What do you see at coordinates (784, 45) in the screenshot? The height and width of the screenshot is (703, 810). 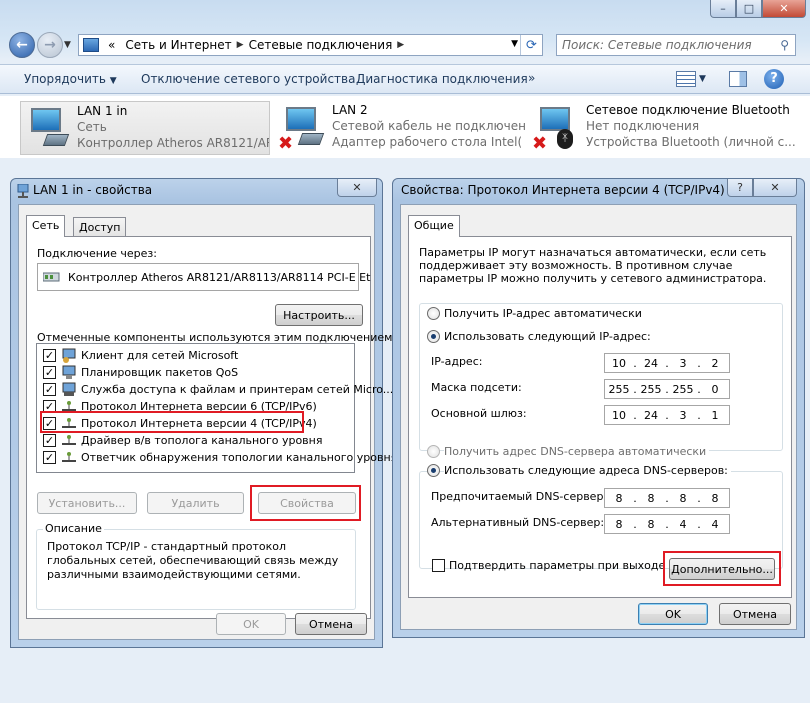 I see `search-icon: ⚲` at bounding box center [784, 45].